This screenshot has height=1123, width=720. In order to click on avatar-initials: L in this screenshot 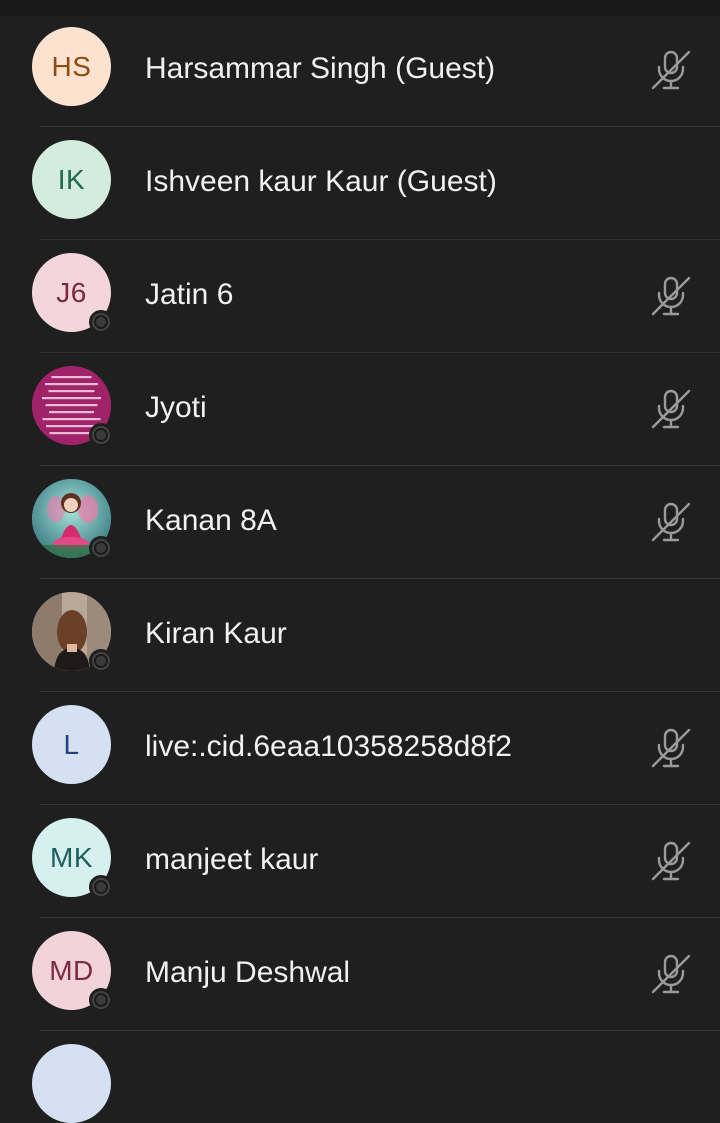, I will do `click(71, 744)`.